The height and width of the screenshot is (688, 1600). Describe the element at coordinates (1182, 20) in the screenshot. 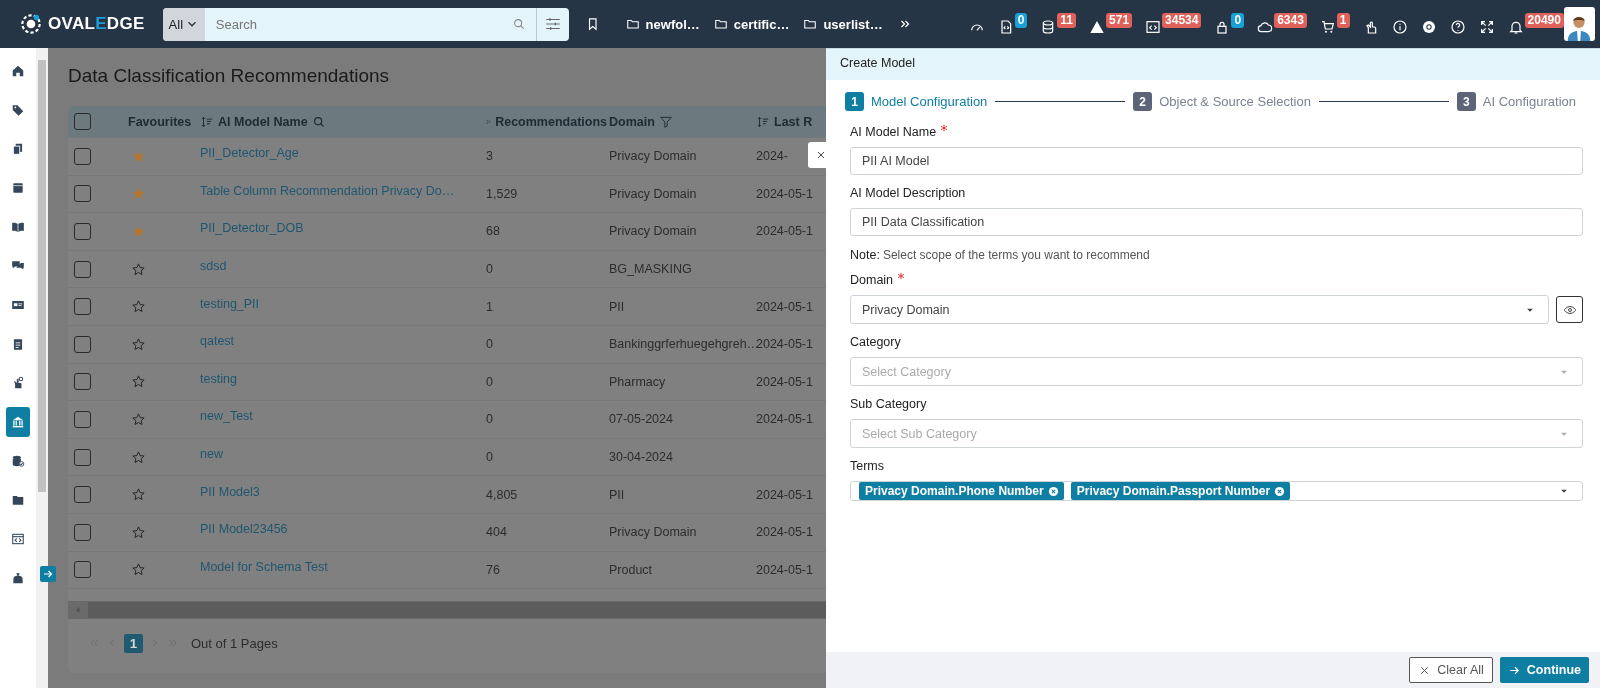

I see `count-badge: 34534` at that location.